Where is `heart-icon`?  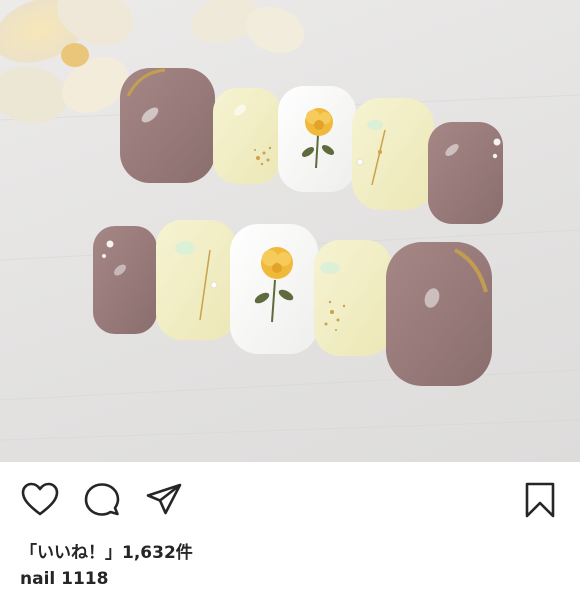
heart-icon is located at coordinates (40, 500).